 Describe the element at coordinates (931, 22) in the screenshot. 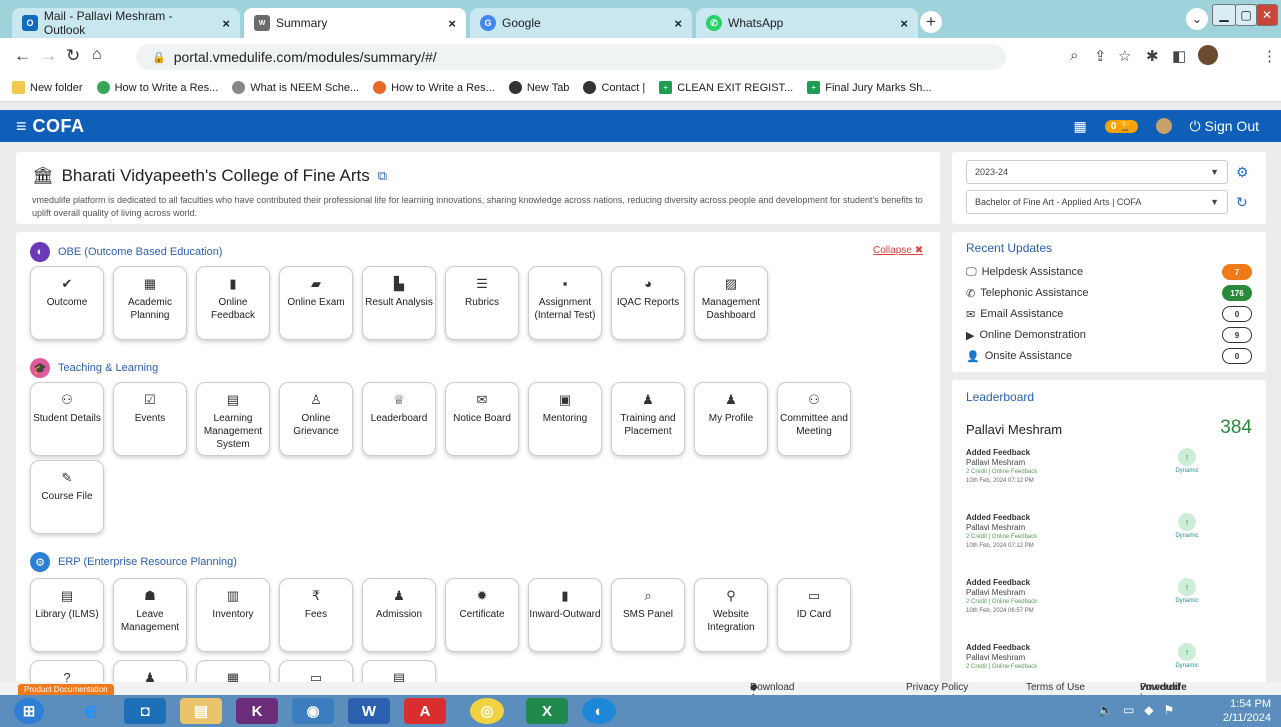

I see `new-tab-button: +` at that location.